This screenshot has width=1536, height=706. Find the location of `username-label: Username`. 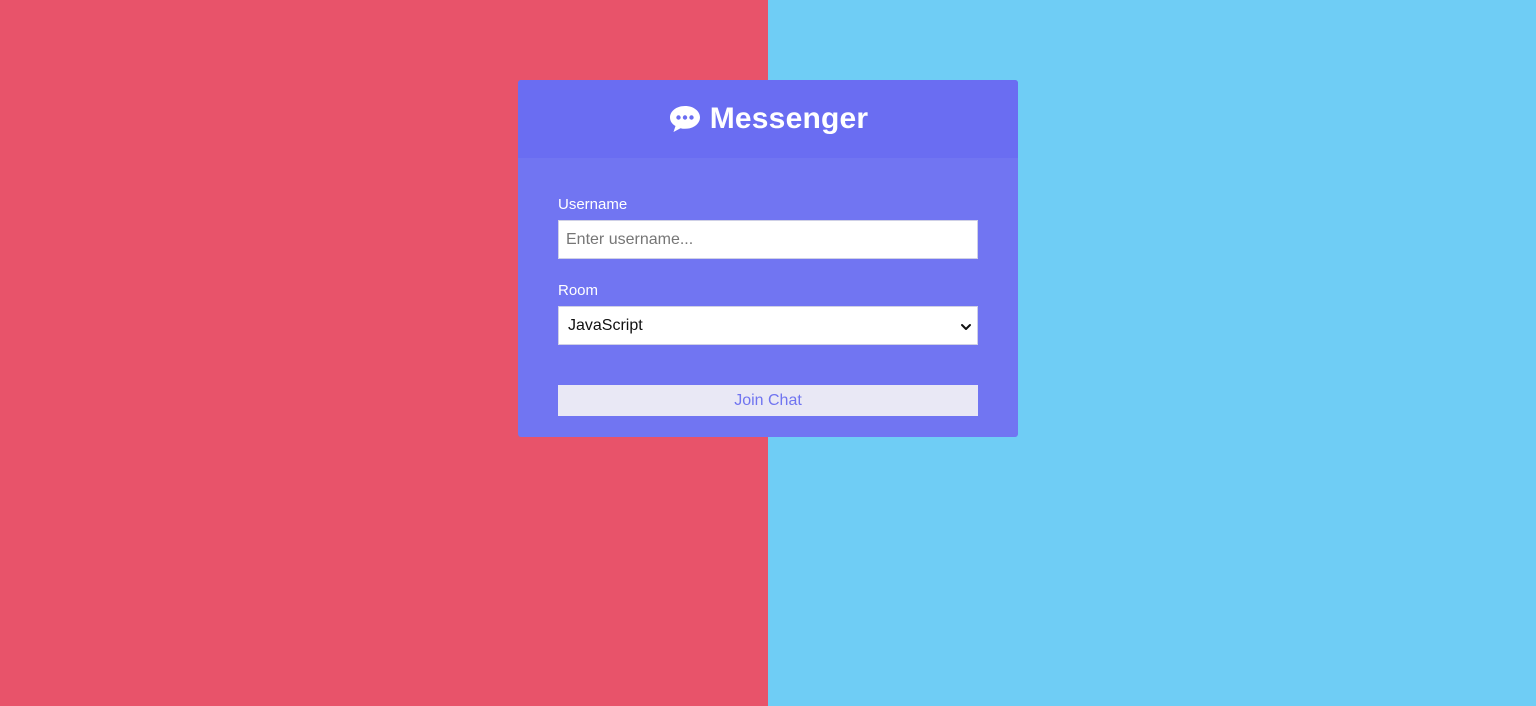

username-label: Username is located at coordinates (593, 204).